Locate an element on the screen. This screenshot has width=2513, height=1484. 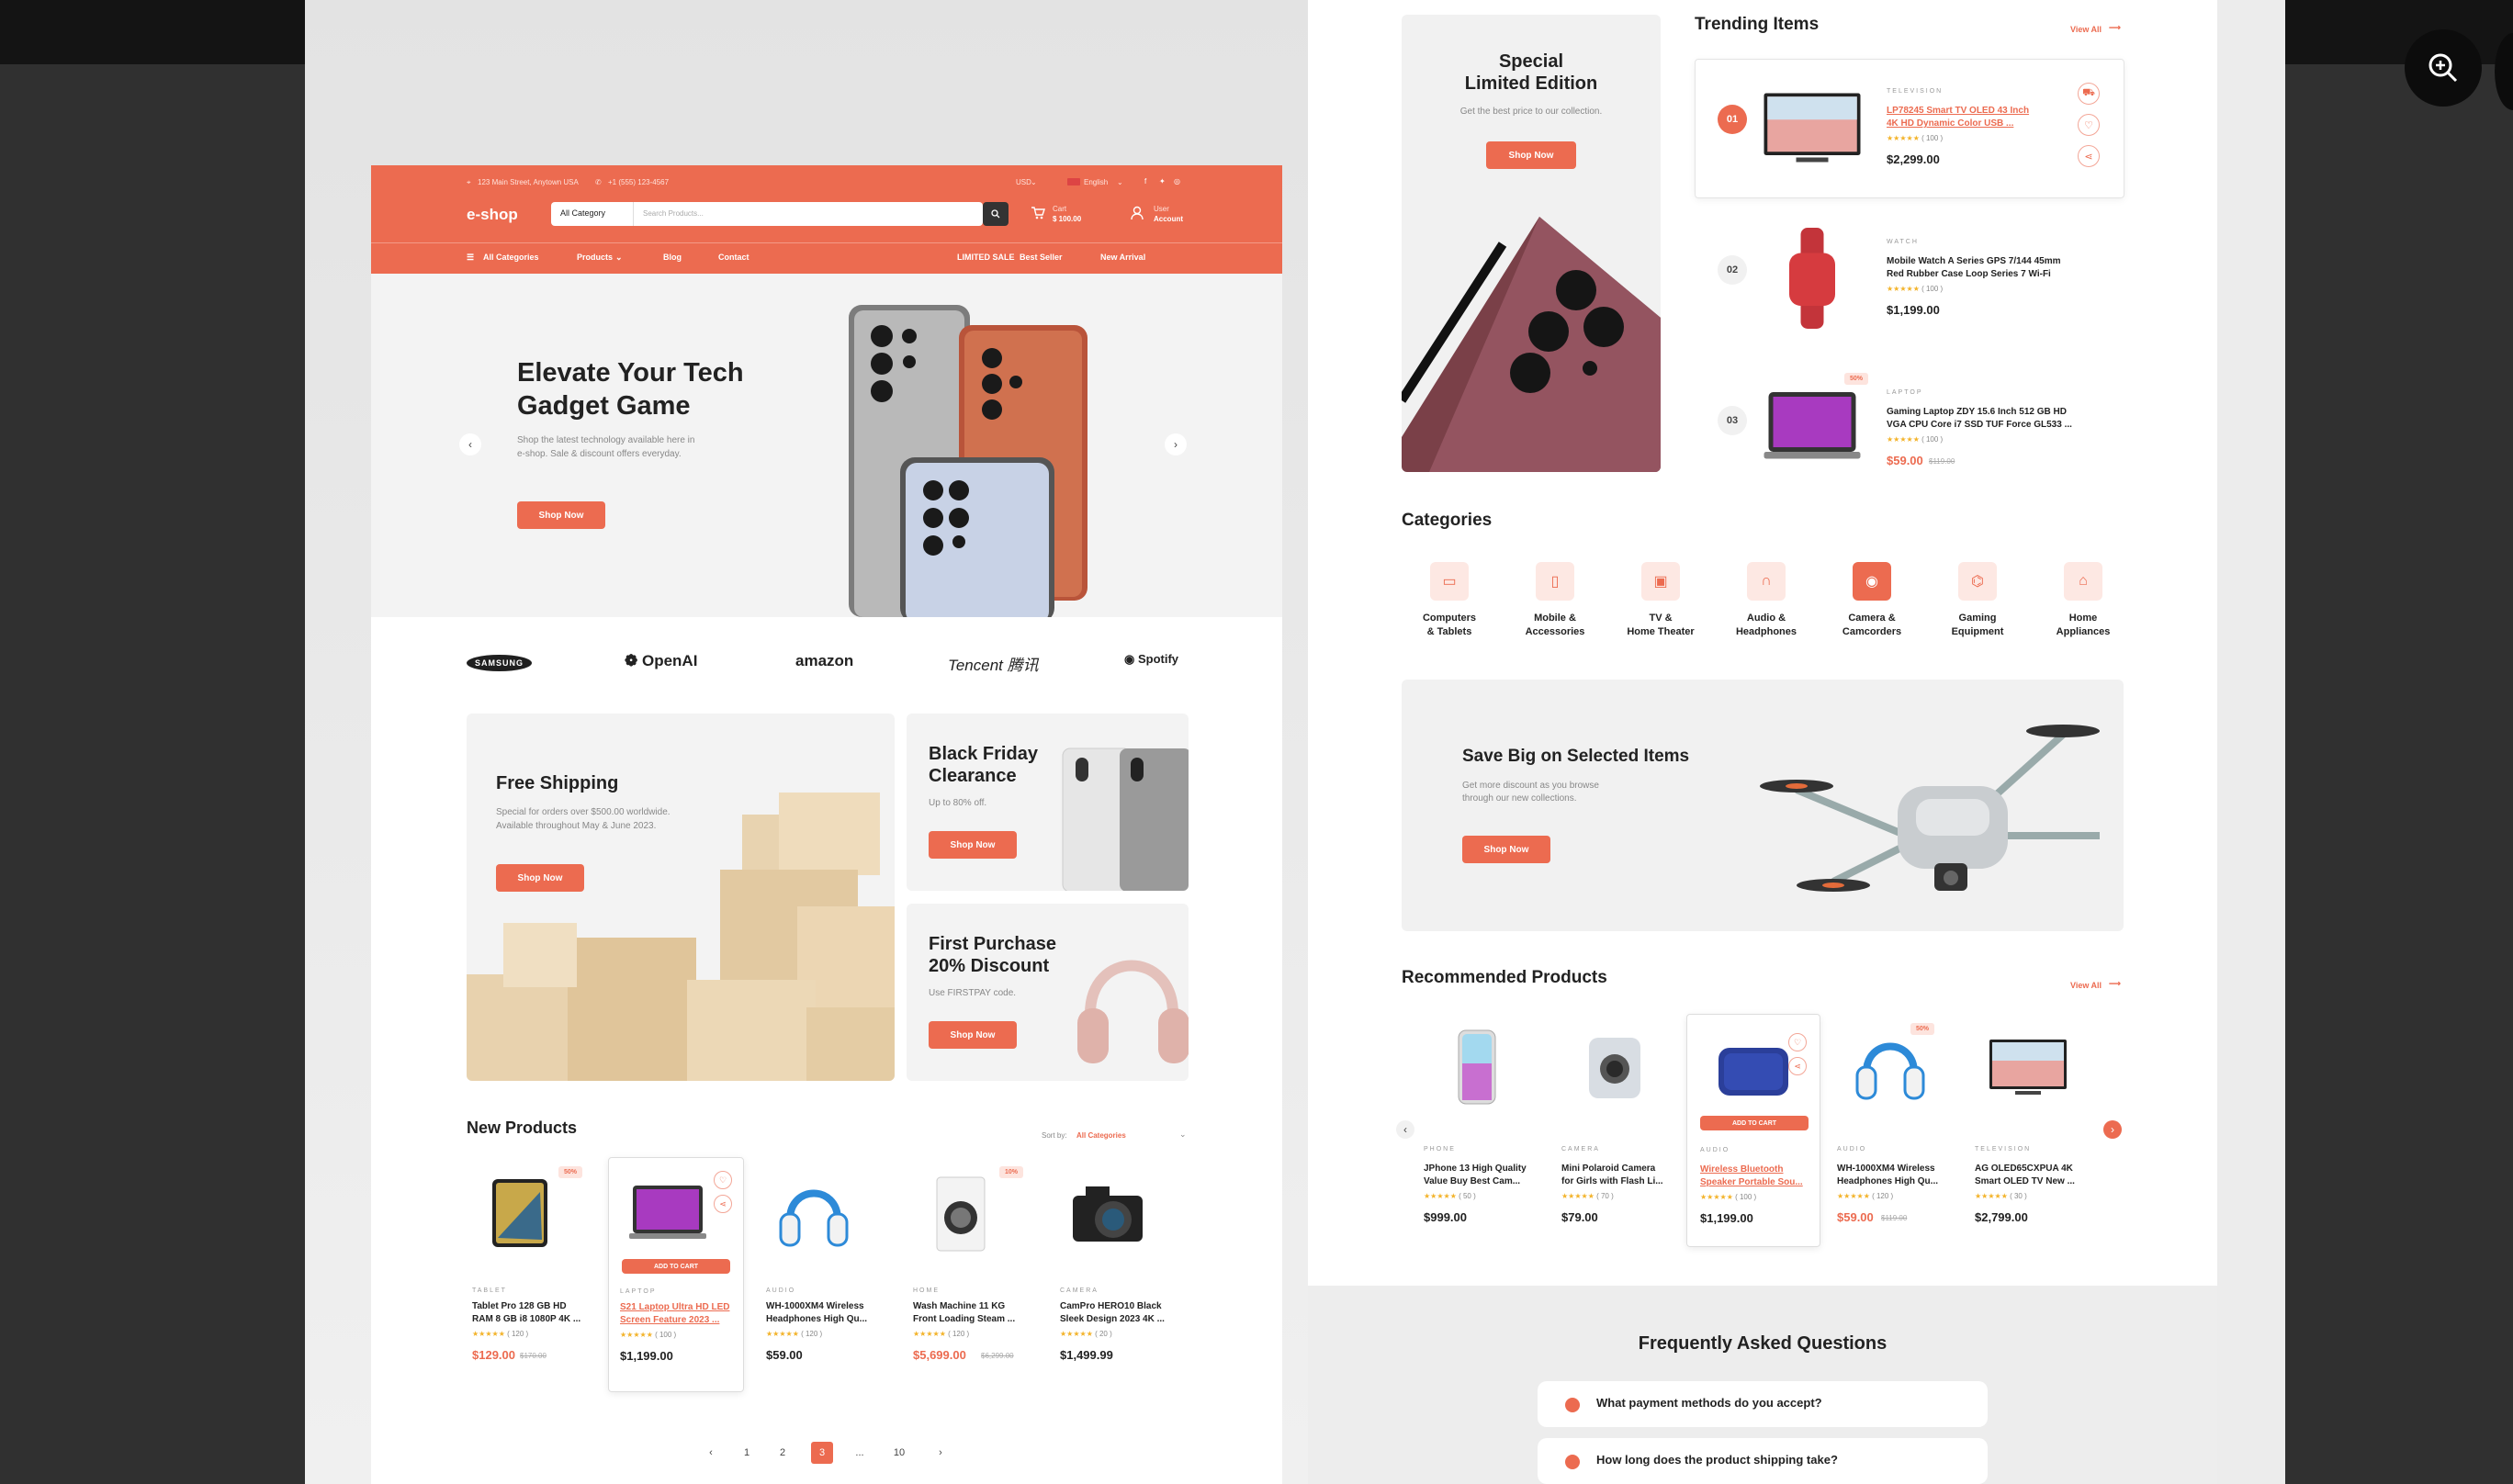
trending-view-all: View All is located at coordinates (2086, 30).